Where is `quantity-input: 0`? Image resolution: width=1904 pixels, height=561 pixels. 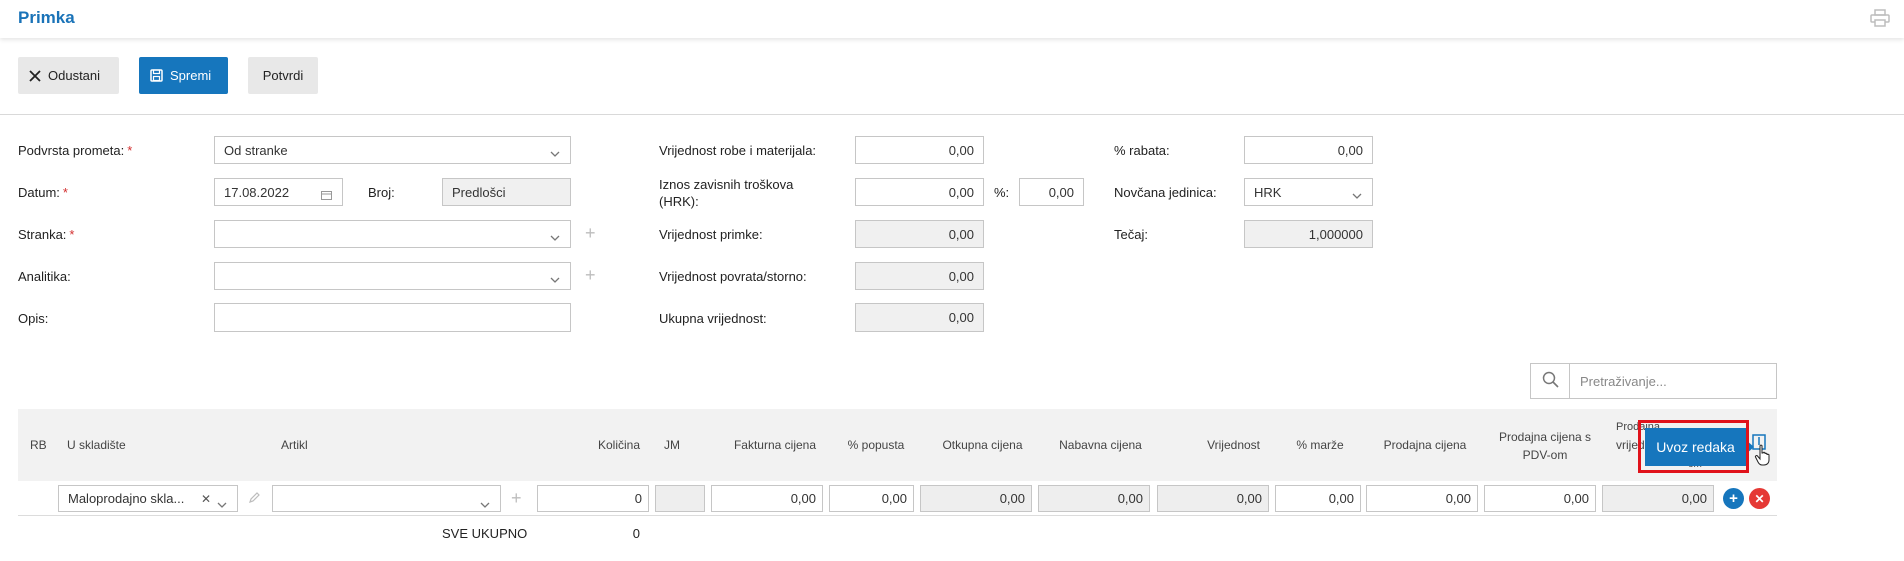 quantity-input: 0 is located at coordinates (593, 498).